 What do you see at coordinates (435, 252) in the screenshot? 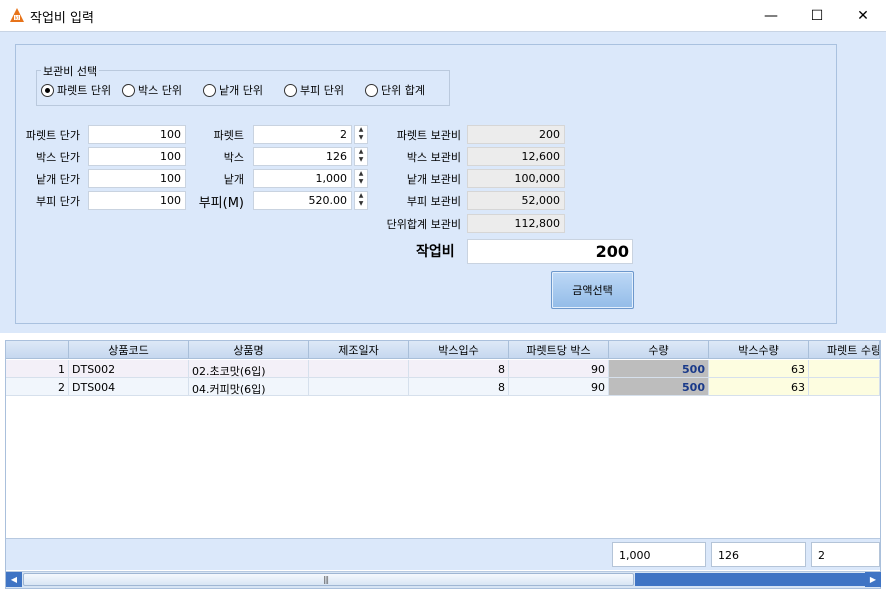
I see `work-fee-label: 작업비` at bounding box center [435, 252].